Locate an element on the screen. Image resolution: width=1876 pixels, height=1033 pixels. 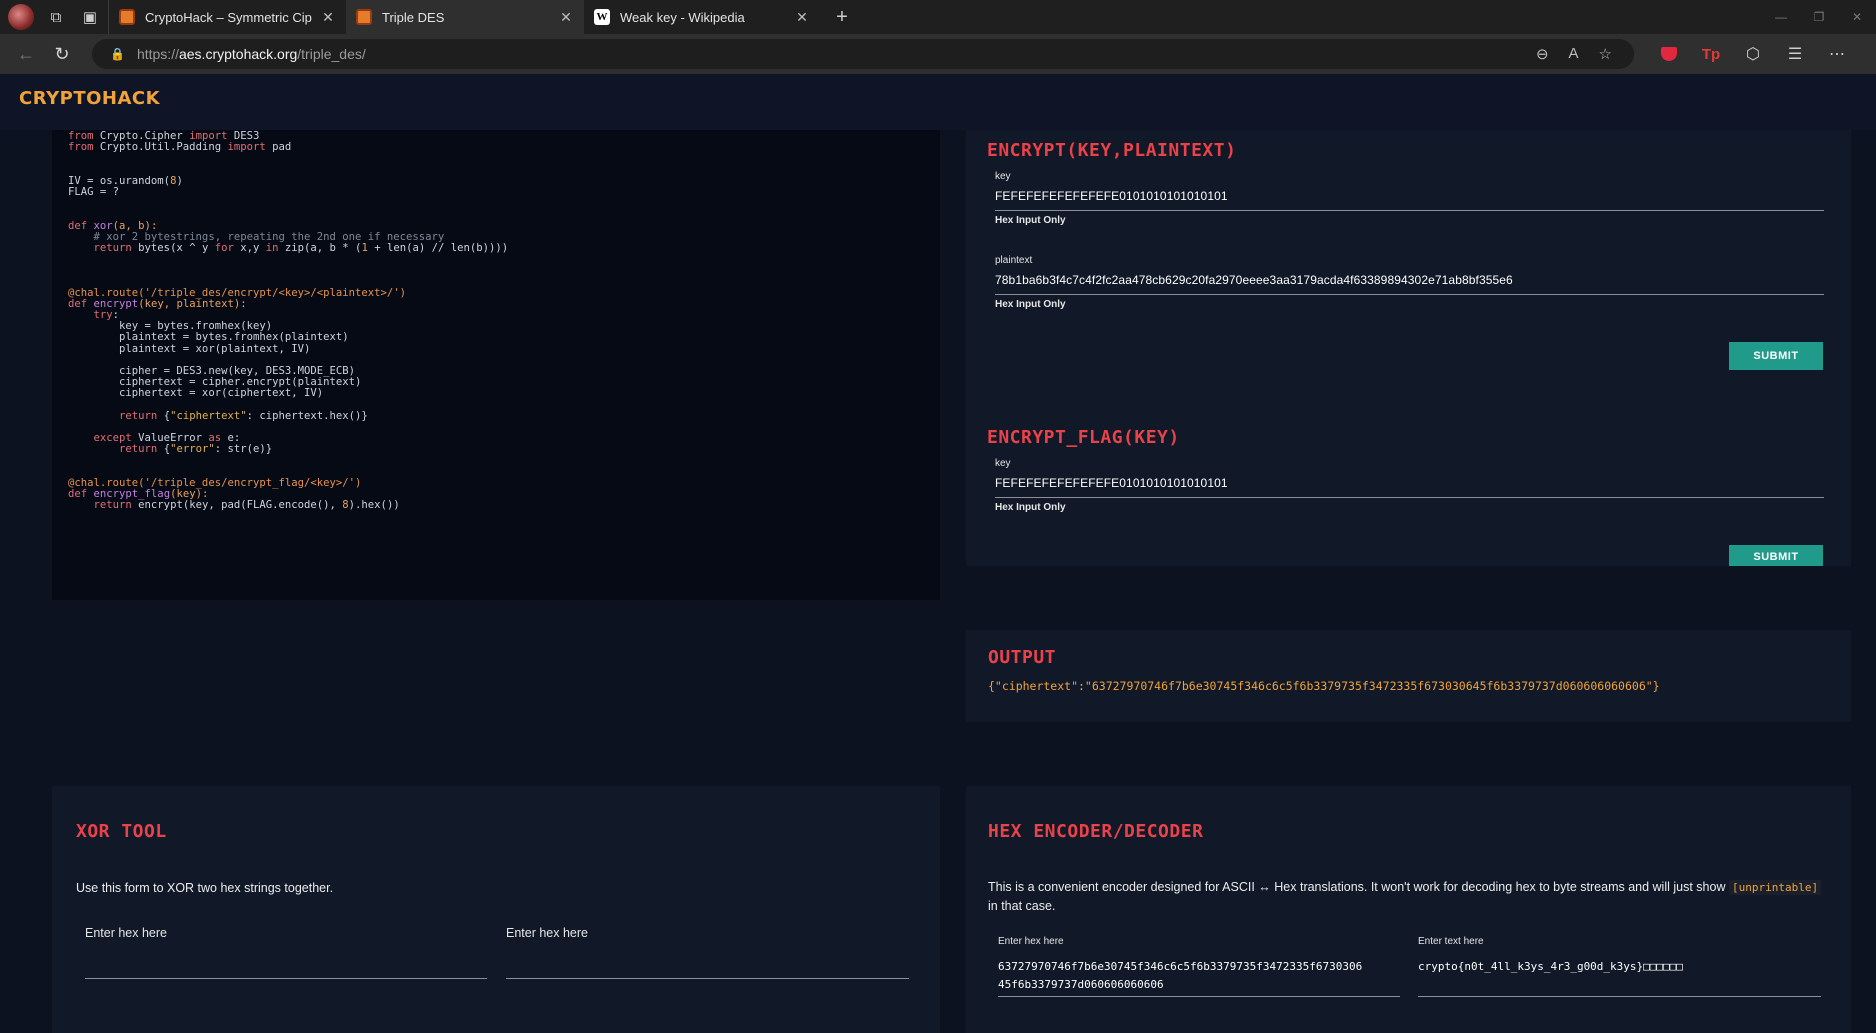
minimize-icon: — is located at coordinates (1781, 17).